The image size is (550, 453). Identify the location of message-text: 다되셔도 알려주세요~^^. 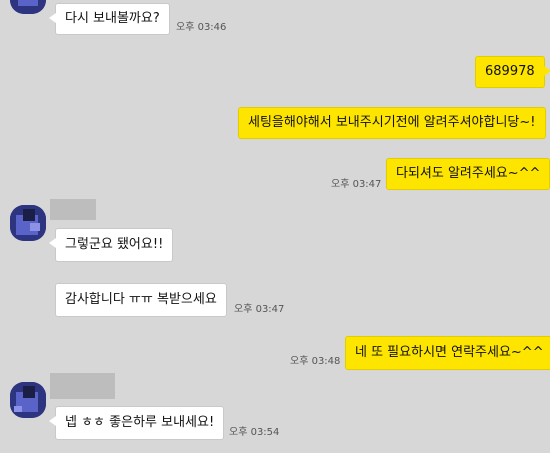
(468, 173).